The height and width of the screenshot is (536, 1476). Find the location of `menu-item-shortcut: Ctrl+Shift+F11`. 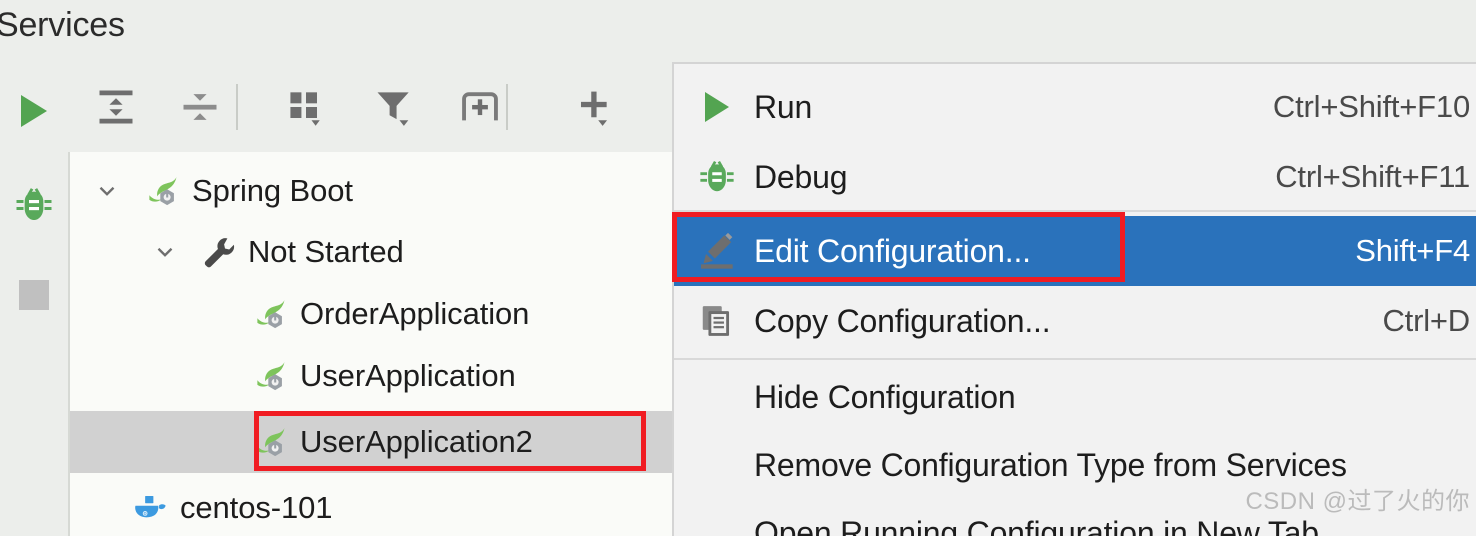

menu-item-shortcut: Ctrl+Shift+F11 is located at coordinates (1372, 176).